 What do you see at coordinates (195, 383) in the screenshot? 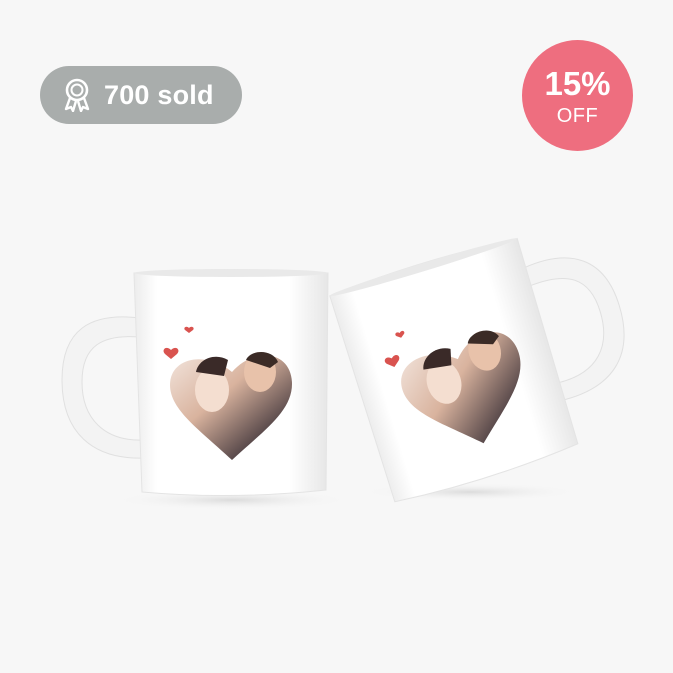
I see `left-mug` at bounding box center [195, 383].